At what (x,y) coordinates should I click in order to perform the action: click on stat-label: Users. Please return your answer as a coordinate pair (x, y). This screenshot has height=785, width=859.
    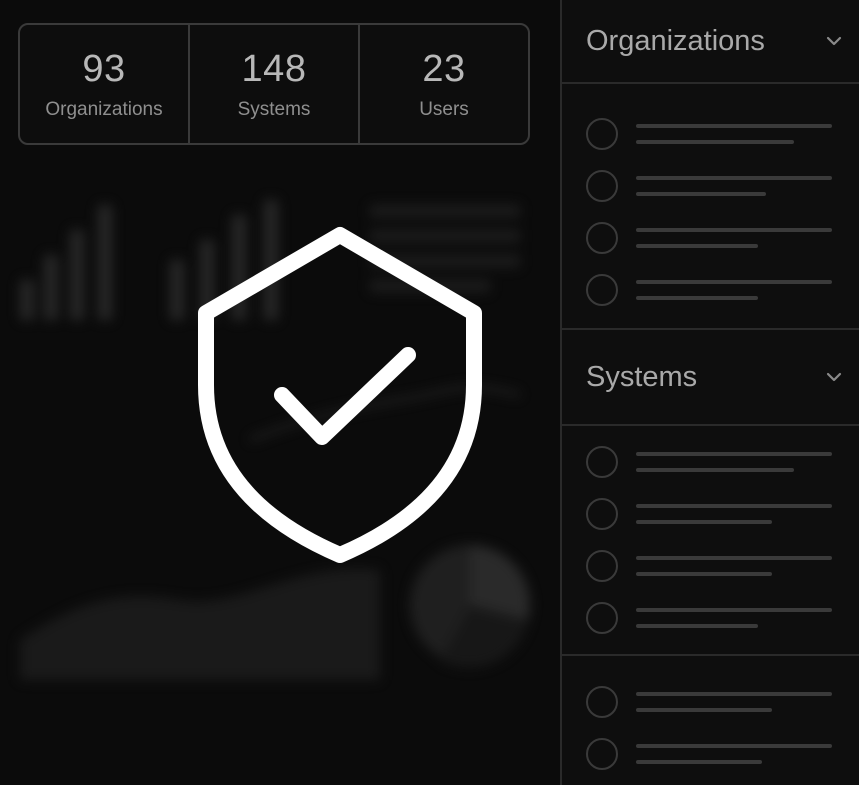
    Looking at the image, I should click on (444, 109).